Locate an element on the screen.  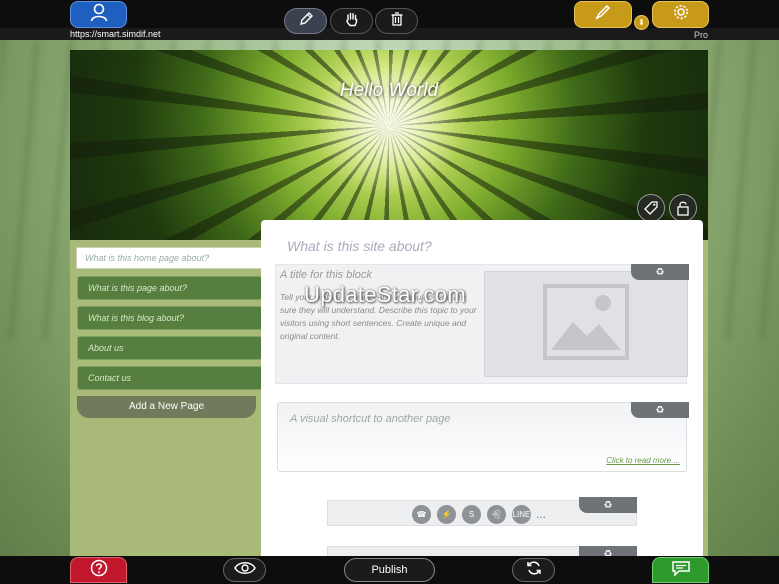
settings-button is located at coordinates (680, 14).